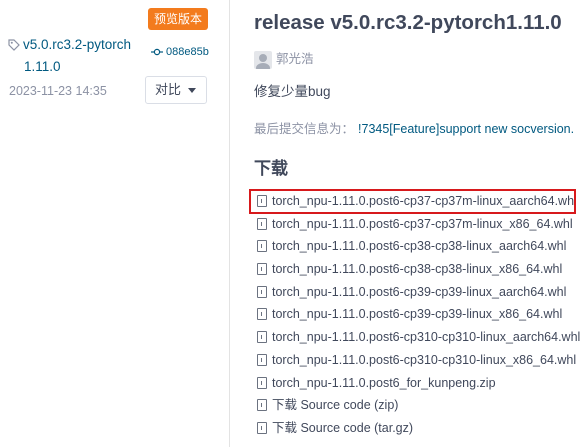  Describe the element at coordinates (78, 67) in the screenshot. I see `tag-label-line2: 1.11.0` at that location.